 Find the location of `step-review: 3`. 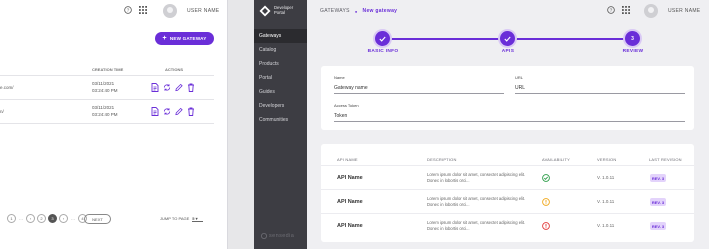

step-review: 3 is located at coordinates (632, 38).